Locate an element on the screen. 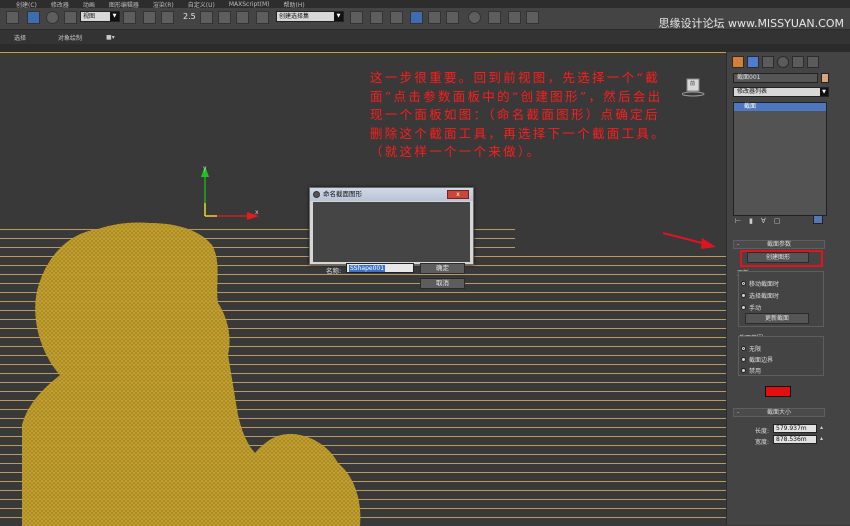 This screenshot has width=850, height=526. axis-y-label: y is located at coordinates (205, 168).